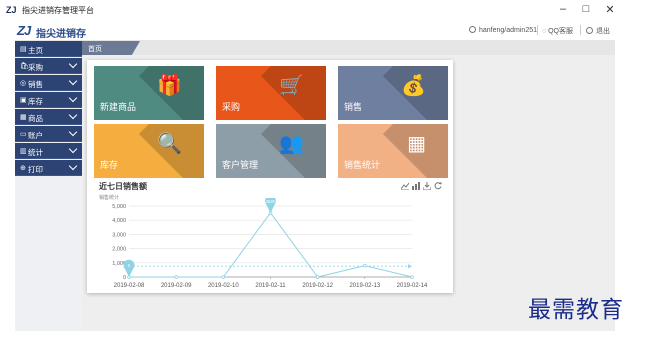 The image size is (650, 337). I want to click on inventory-icon: ▣, so click(23, 100).